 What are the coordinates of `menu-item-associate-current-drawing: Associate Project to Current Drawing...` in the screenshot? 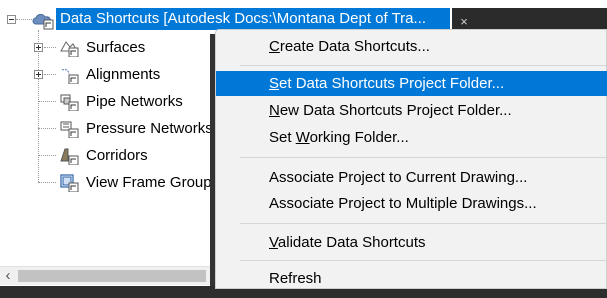 It's located at (411, 177).